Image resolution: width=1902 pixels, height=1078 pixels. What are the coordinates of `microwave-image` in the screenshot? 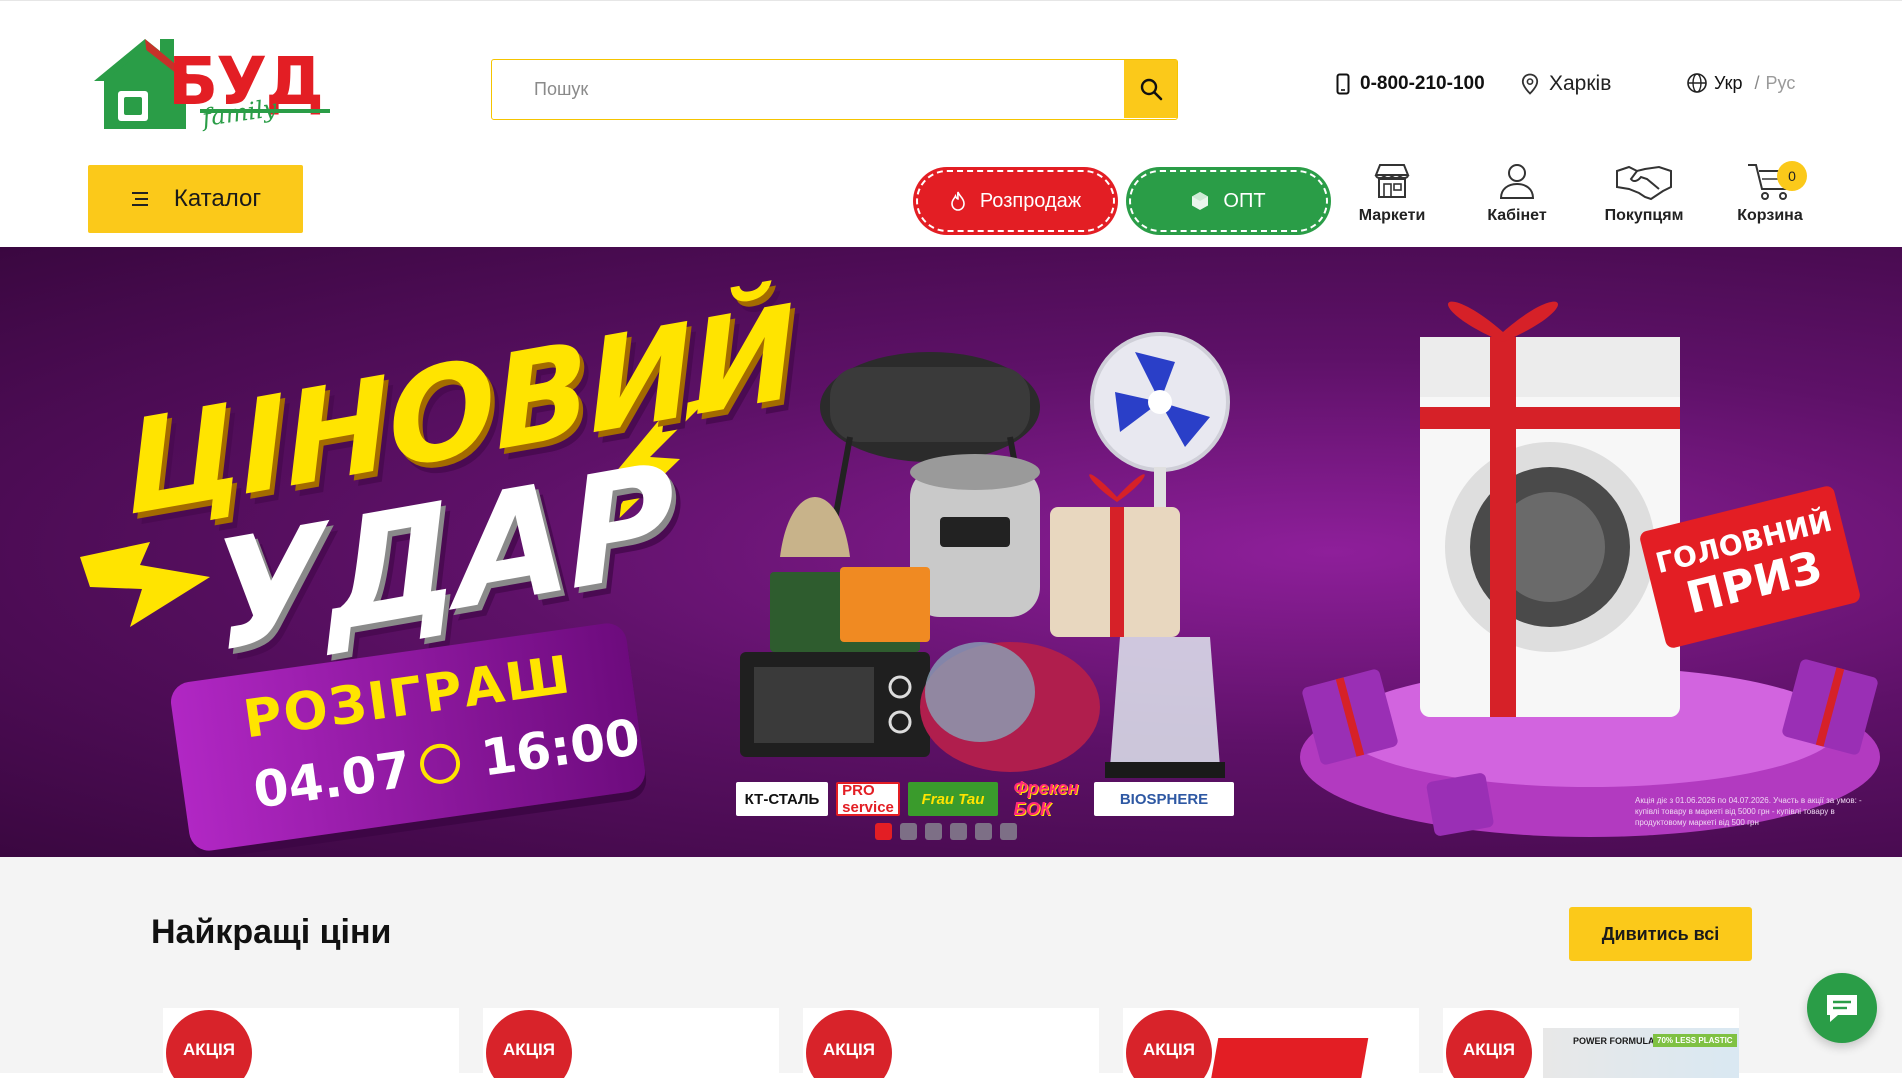 It's located at (835, 704).